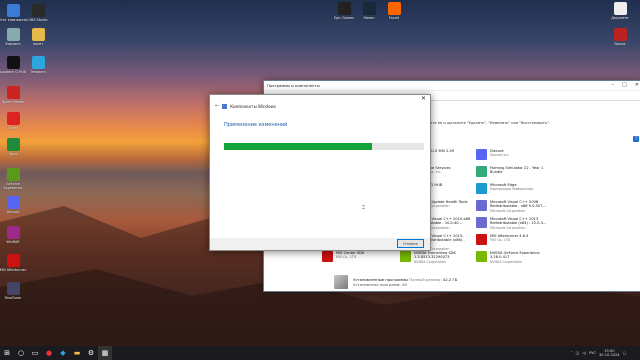 This screenshot has width=640, height=360. I want to click on desktop-icon: Opera, so click(13, 121).